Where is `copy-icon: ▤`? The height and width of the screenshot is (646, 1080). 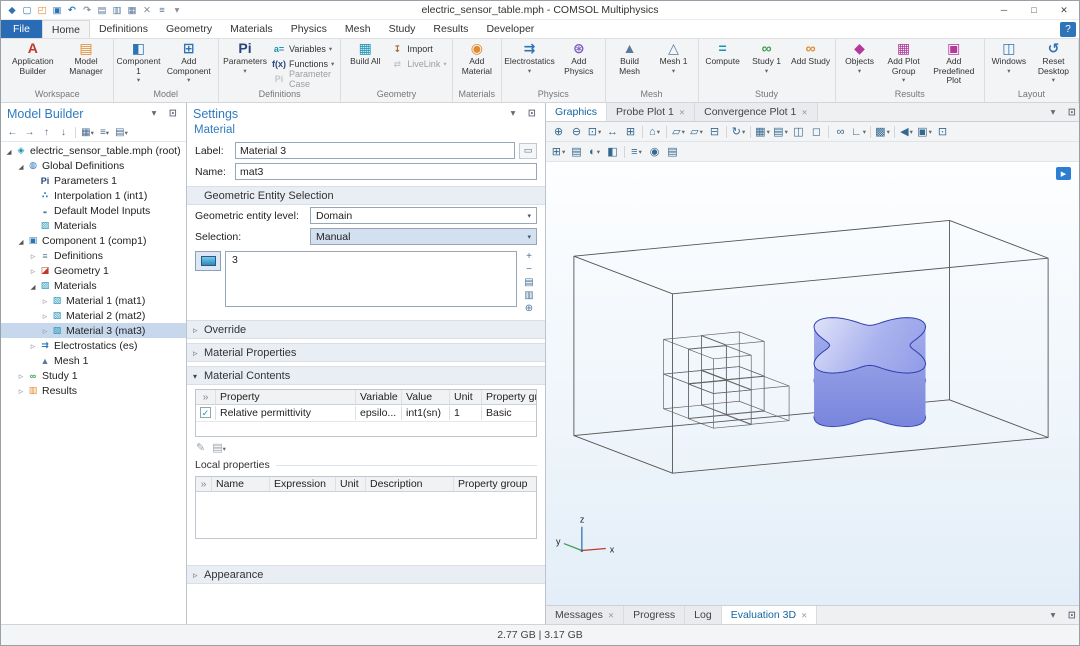 copy-icon: ▤ is located at coordinates (102, 10).